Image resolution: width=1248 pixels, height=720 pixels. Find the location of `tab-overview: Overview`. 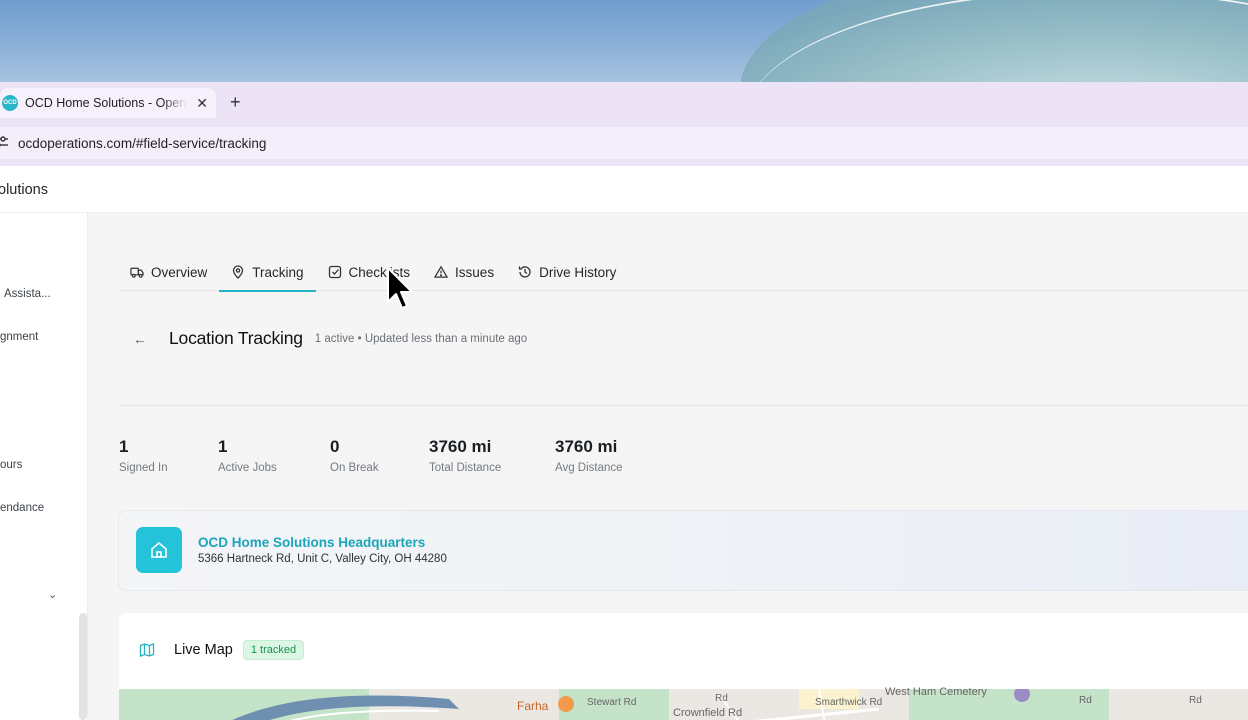

tab-overview: Overview is located at coordinates (168, 272).